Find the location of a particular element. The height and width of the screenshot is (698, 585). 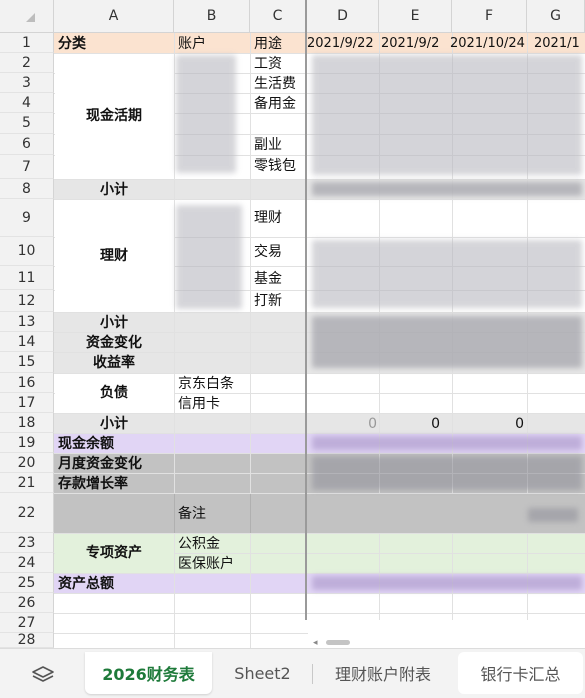

row-header-15: 15 is located at coordinates (27, 362).